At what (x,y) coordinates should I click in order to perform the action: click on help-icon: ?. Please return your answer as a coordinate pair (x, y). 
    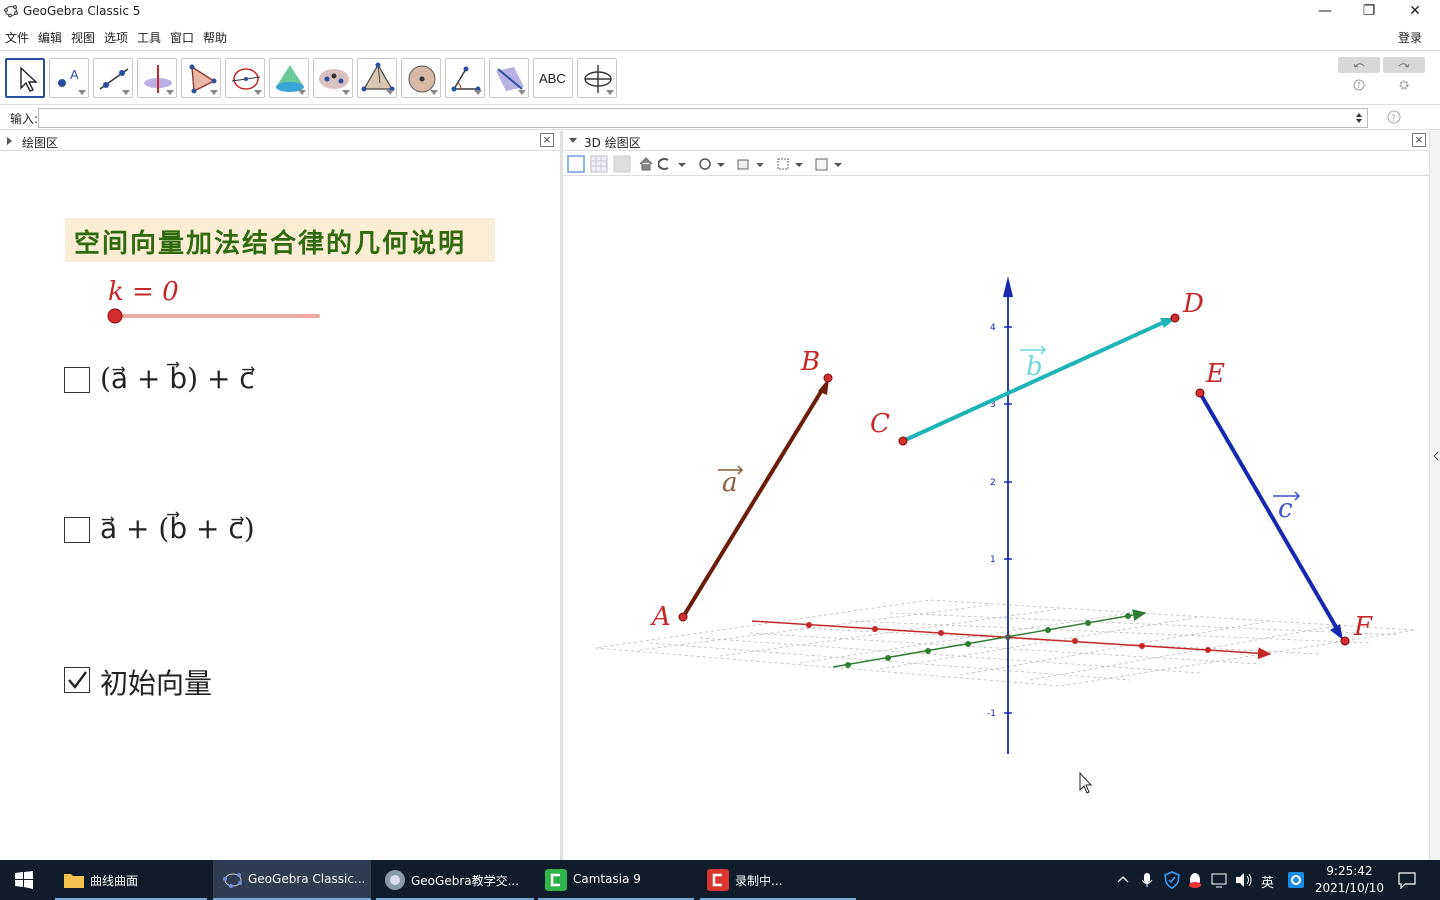
    Looking at the image, I should click on (1359, 85).